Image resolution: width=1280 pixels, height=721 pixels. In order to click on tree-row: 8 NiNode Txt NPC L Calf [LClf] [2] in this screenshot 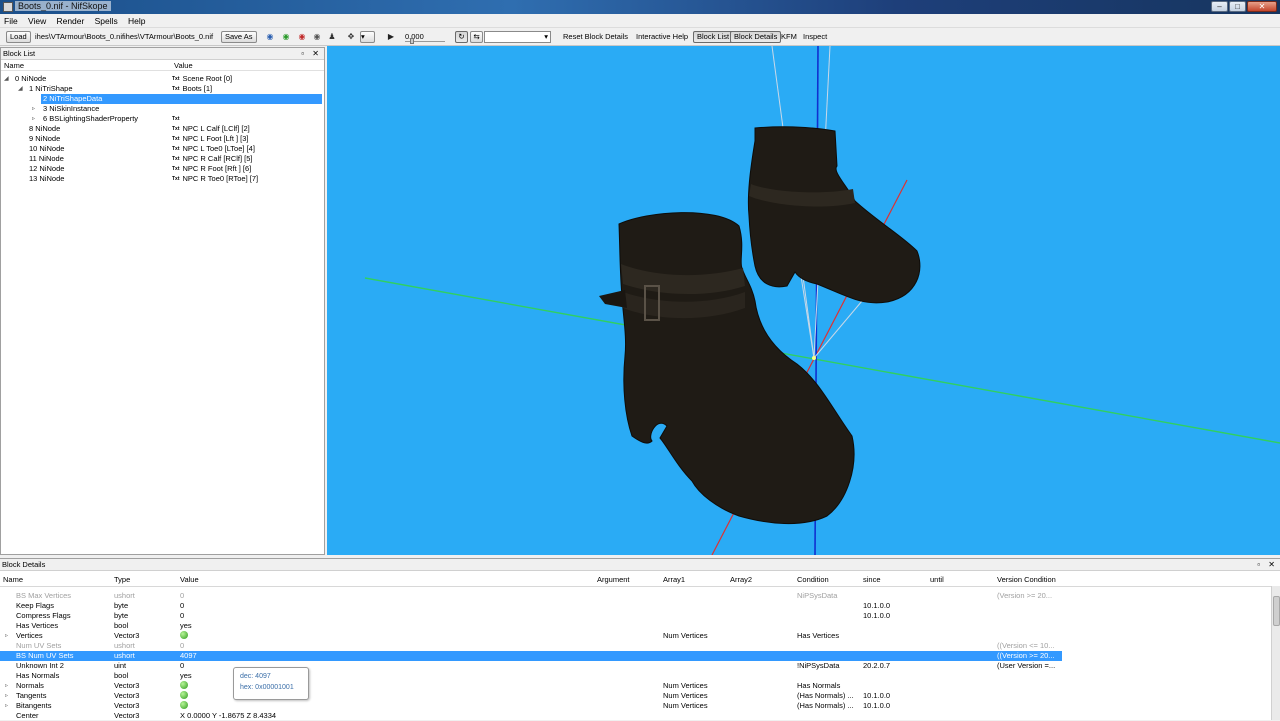, I will do `click(162, 129)`.